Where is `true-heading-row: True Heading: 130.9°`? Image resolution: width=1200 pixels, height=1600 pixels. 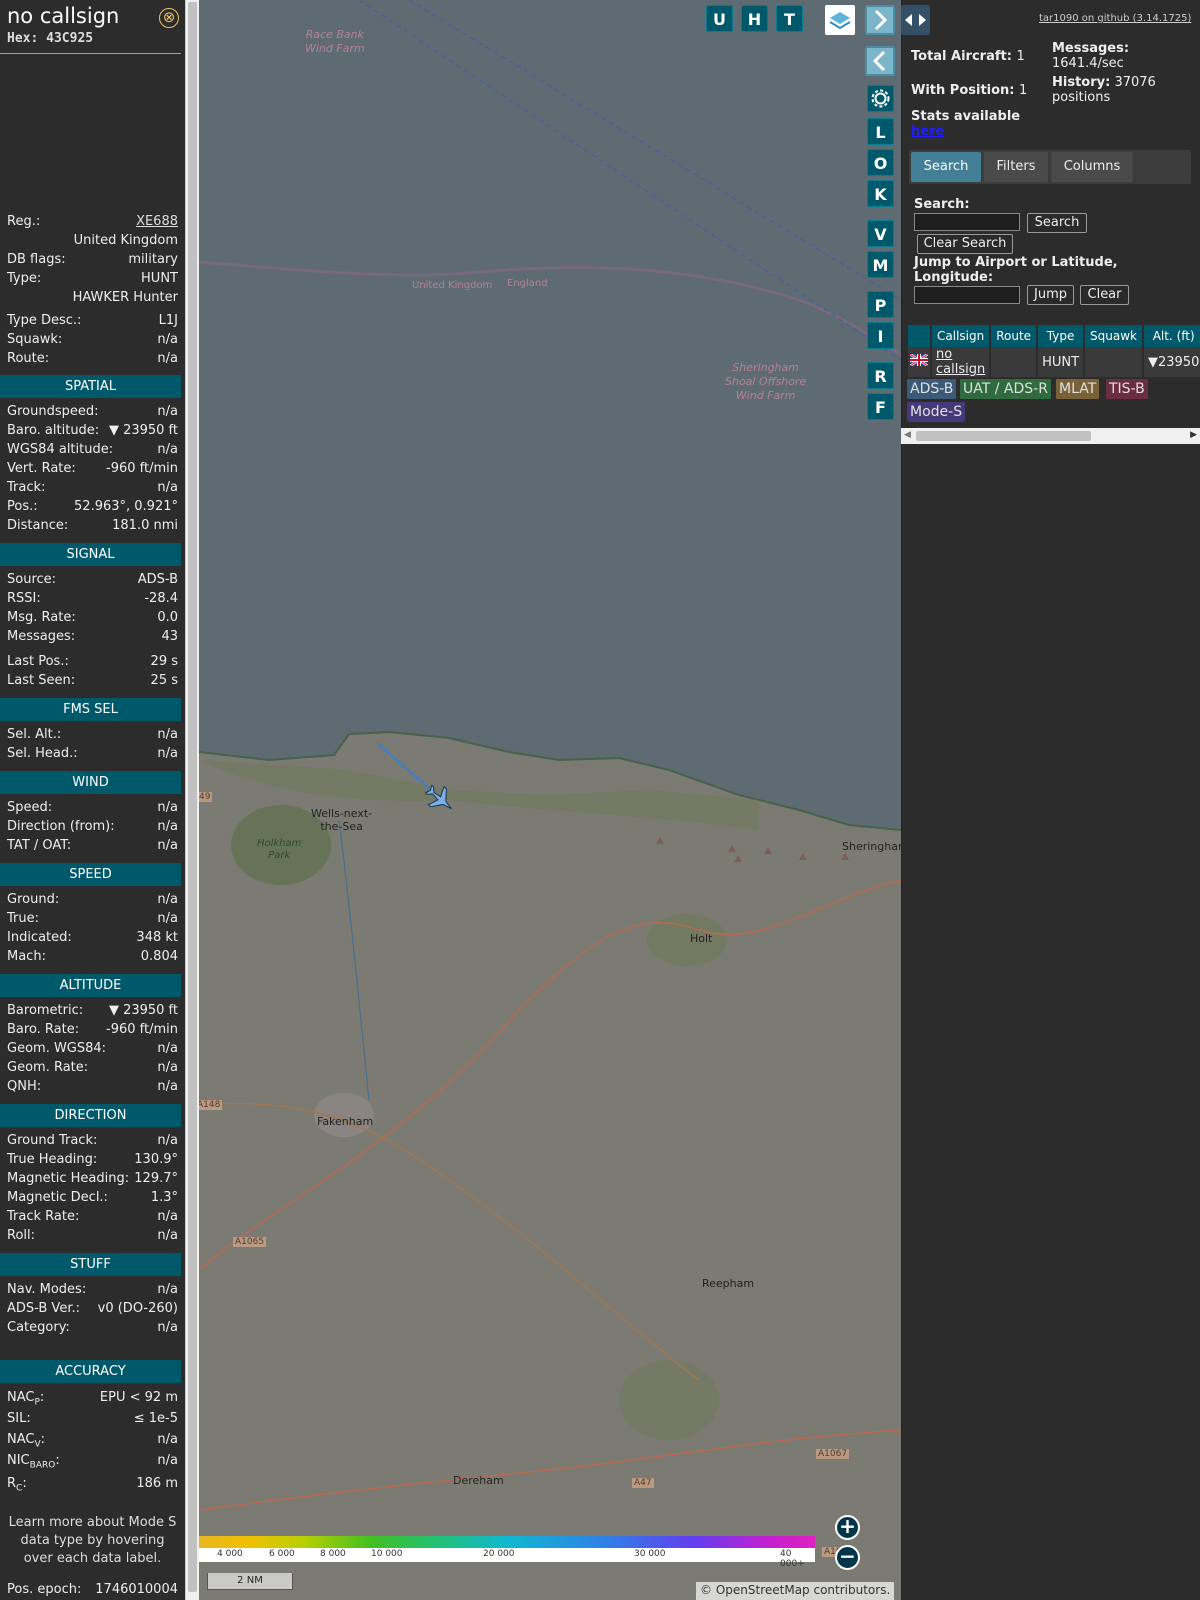
true-heading-row: True Heading: 130.9° is located at coordinates (92, 1161).